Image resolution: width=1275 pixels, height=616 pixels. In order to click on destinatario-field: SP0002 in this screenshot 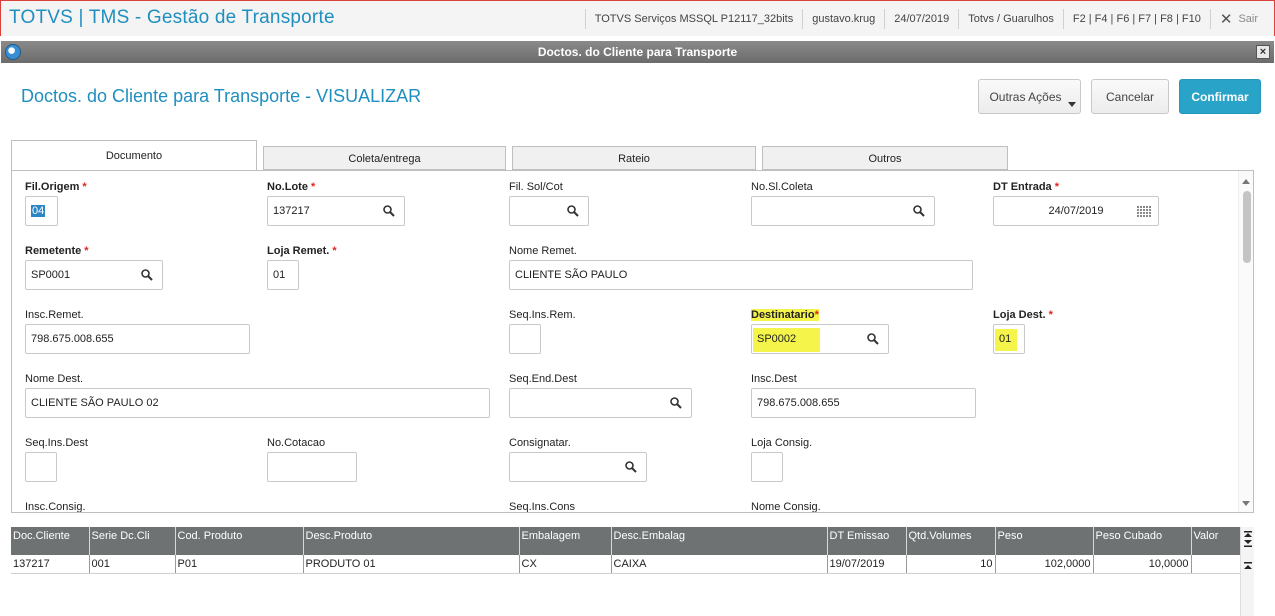, I will do `click(820, 339)`.